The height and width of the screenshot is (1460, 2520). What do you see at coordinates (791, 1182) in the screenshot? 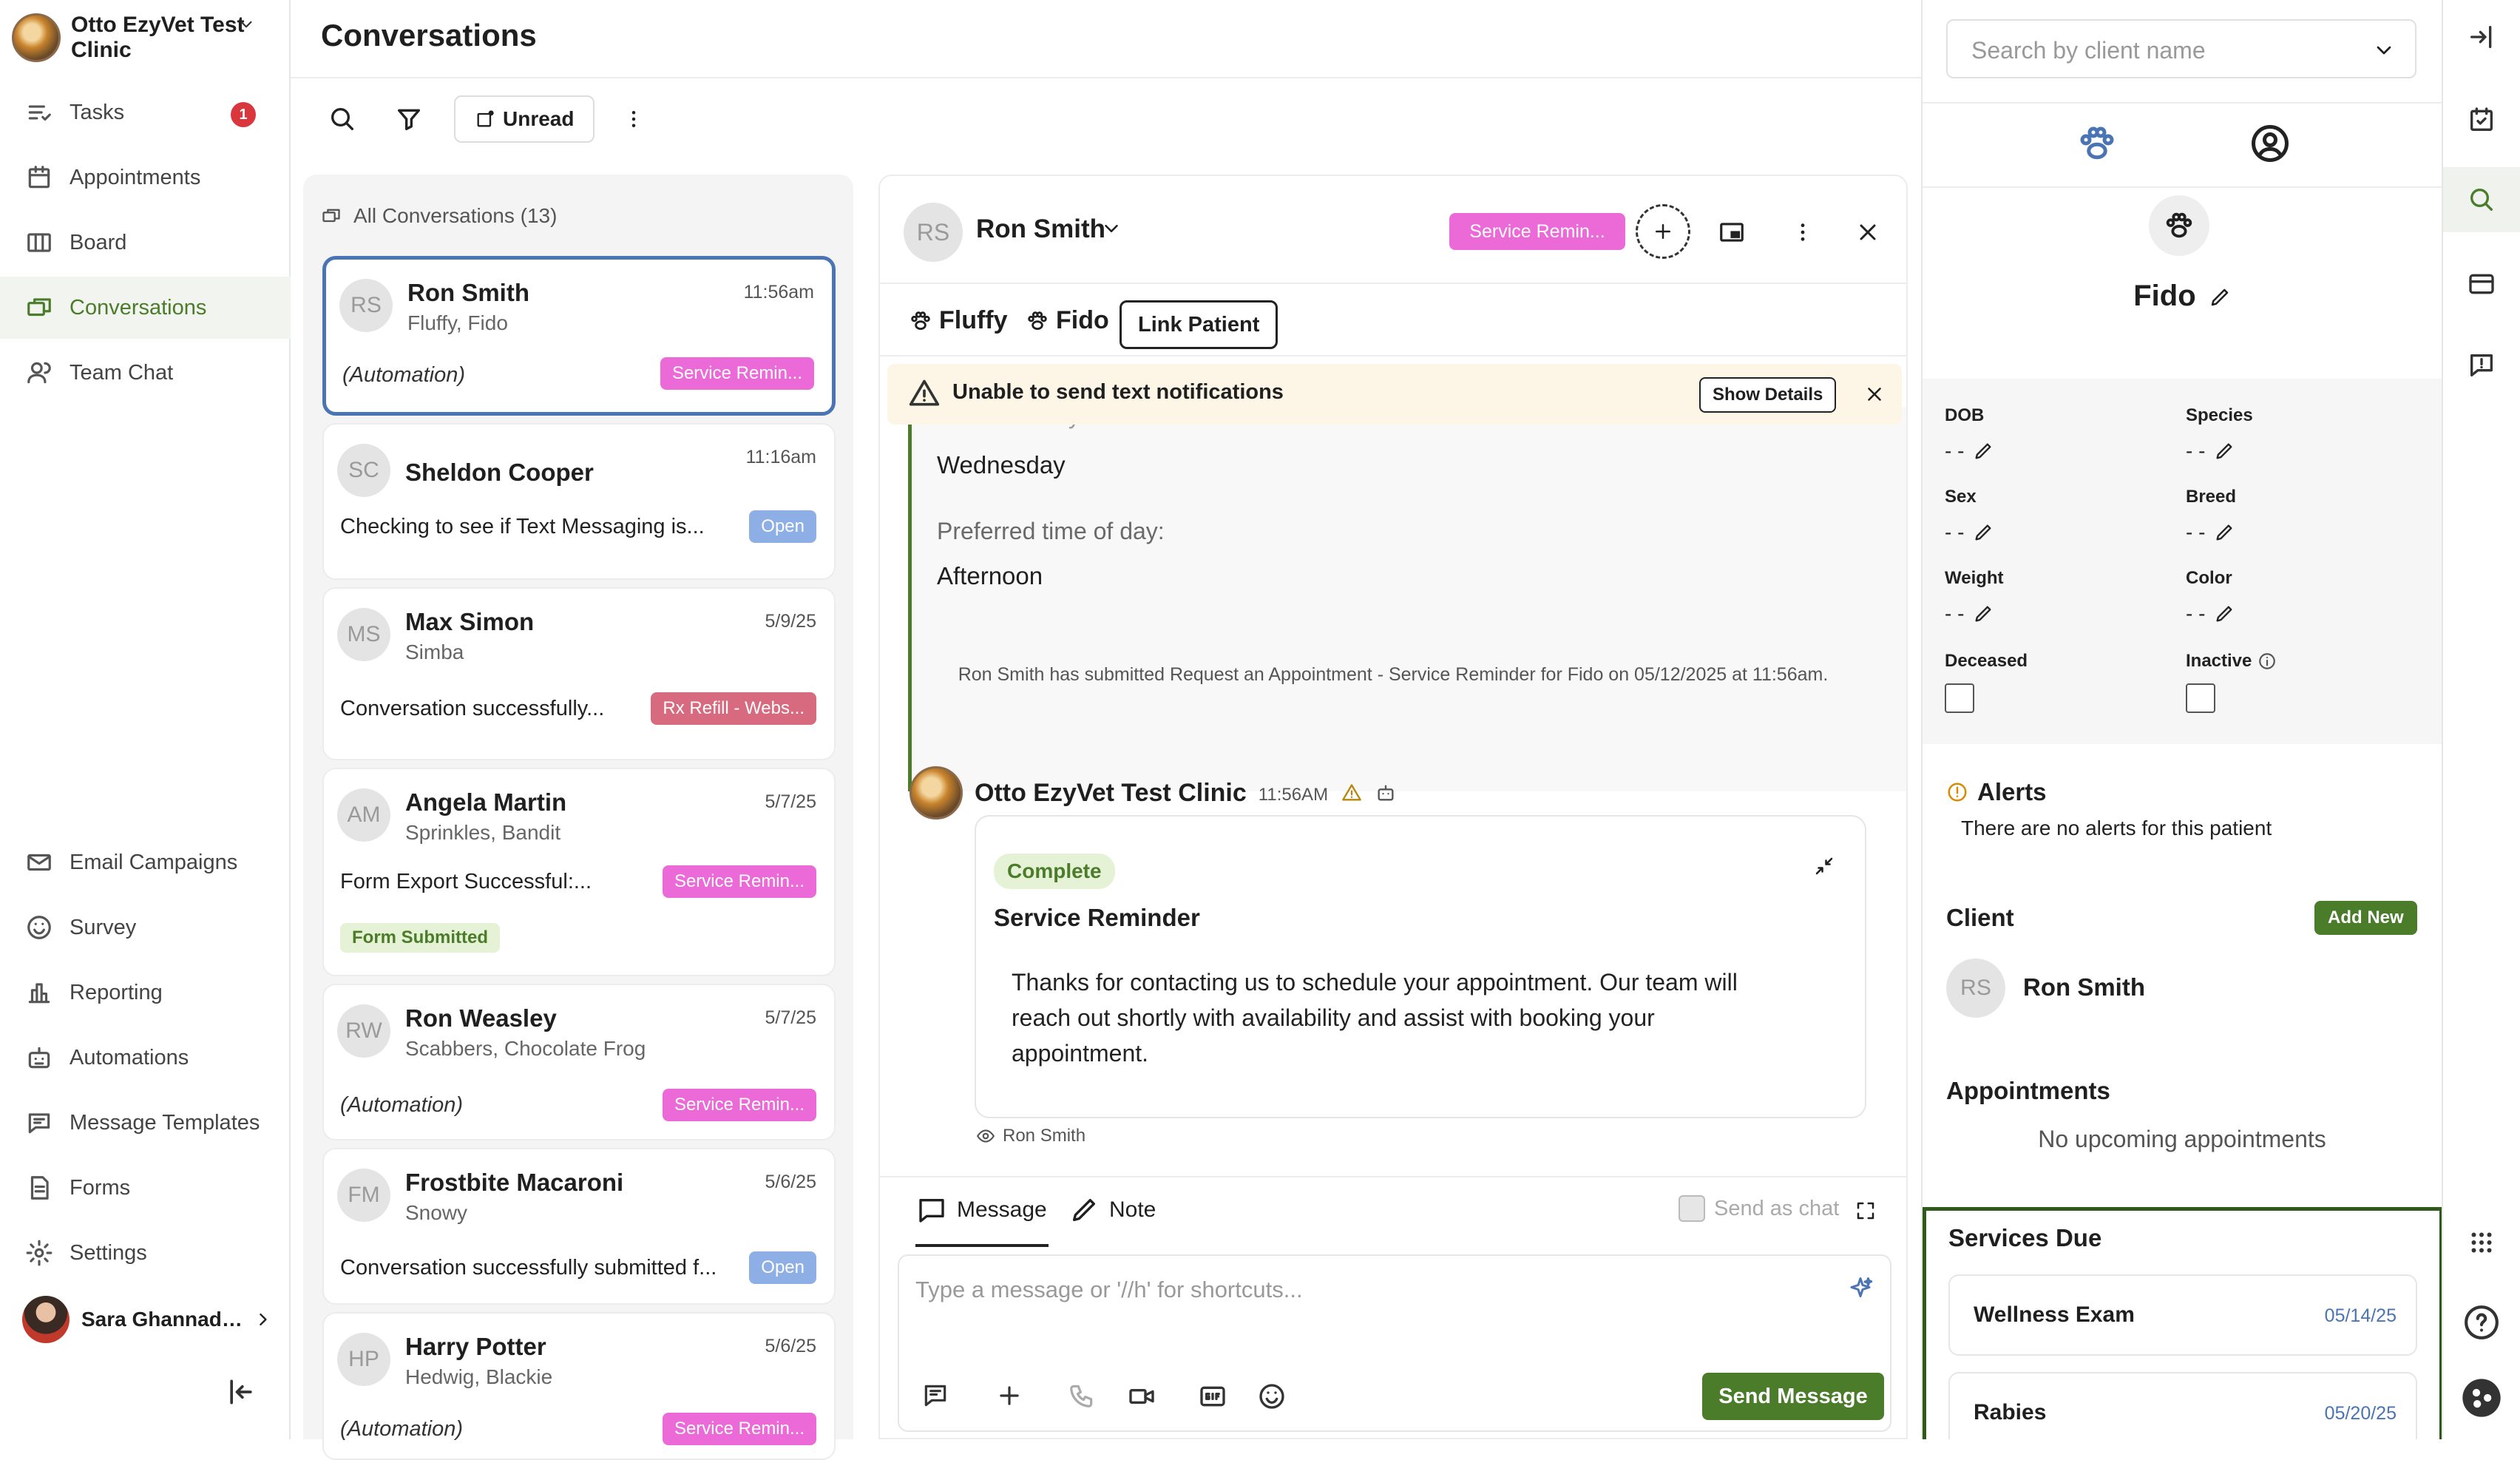
I see `timestamp: 5/6/25` at bounding box center [791, 1182].